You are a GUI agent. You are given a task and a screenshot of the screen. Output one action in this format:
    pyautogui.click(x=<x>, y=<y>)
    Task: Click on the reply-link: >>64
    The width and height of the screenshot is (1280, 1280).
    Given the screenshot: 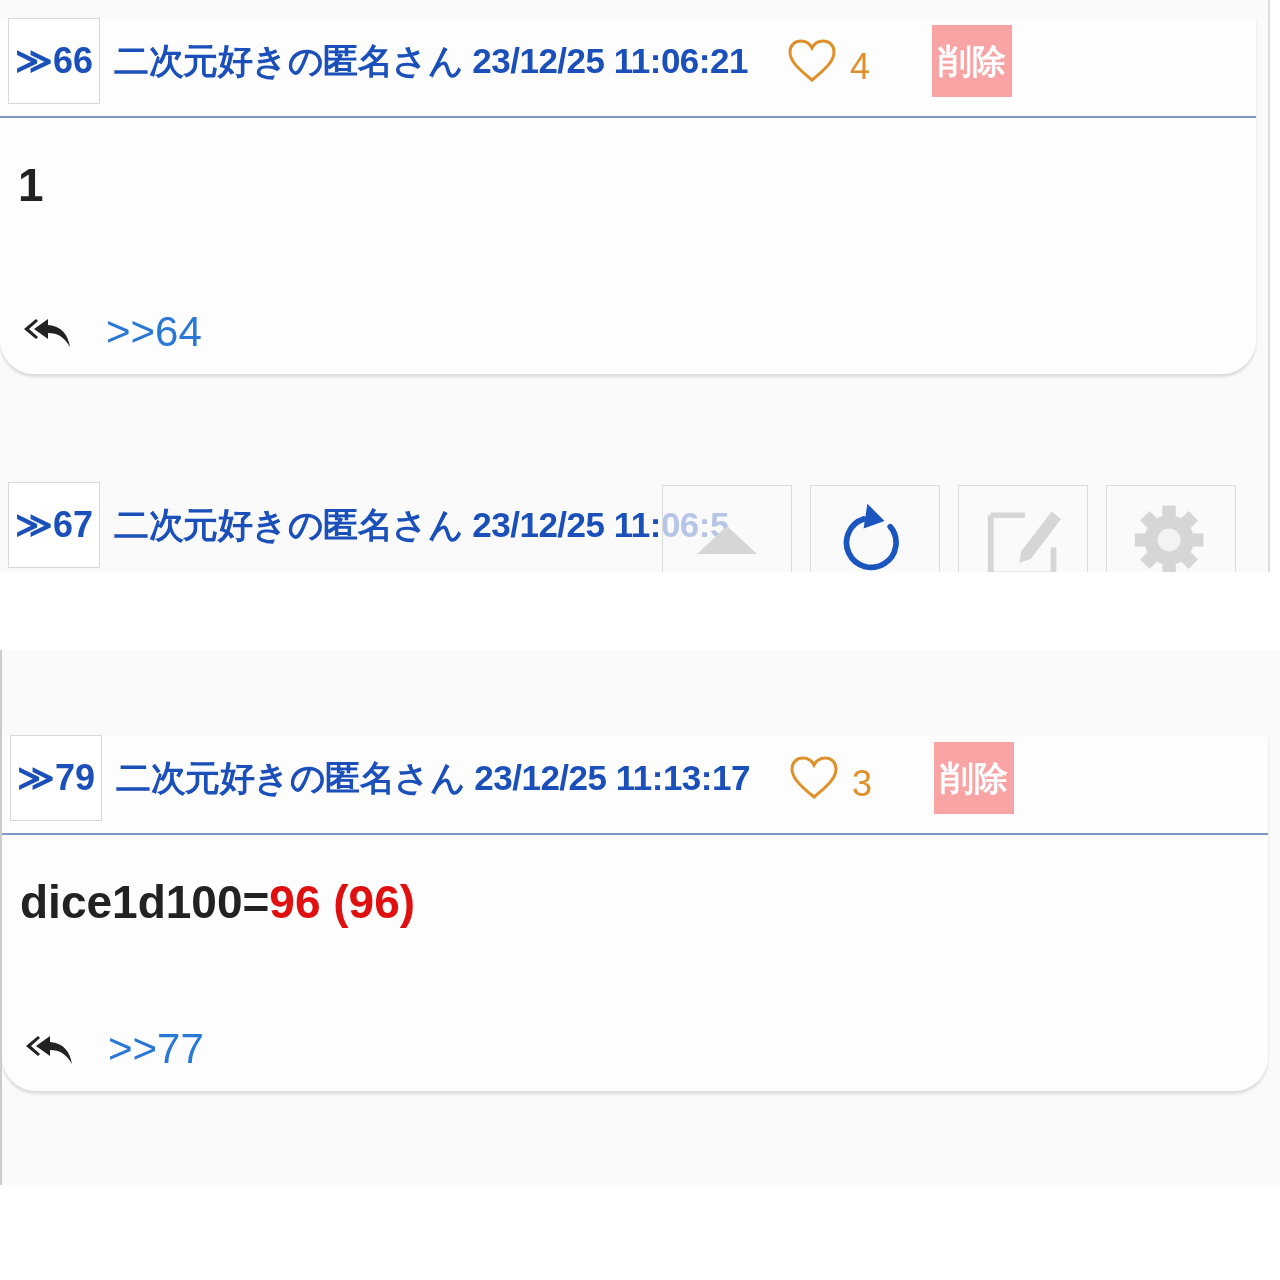 What is the action you would take?
    pyautogui.click(x=154, y=332)
    